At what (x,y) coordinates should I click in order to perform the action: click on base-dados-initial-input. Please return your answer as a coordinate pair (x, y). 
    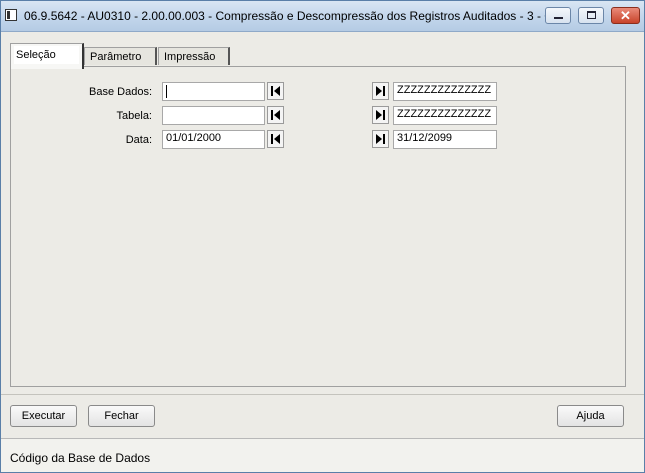
    Looking at the image, I should click on (213, 91).